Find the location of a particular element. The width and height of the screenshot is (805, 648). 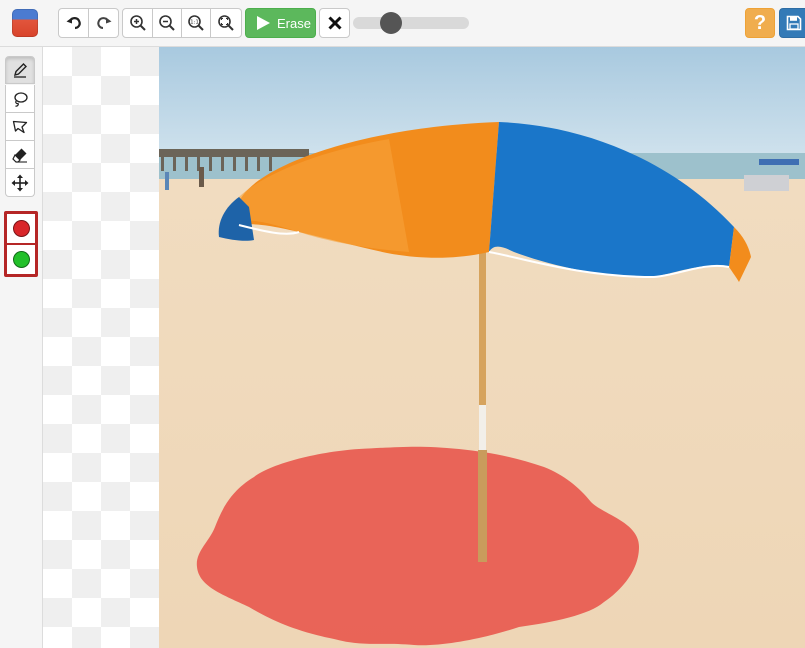

lasso-icon is located at coordinates (21, 99).